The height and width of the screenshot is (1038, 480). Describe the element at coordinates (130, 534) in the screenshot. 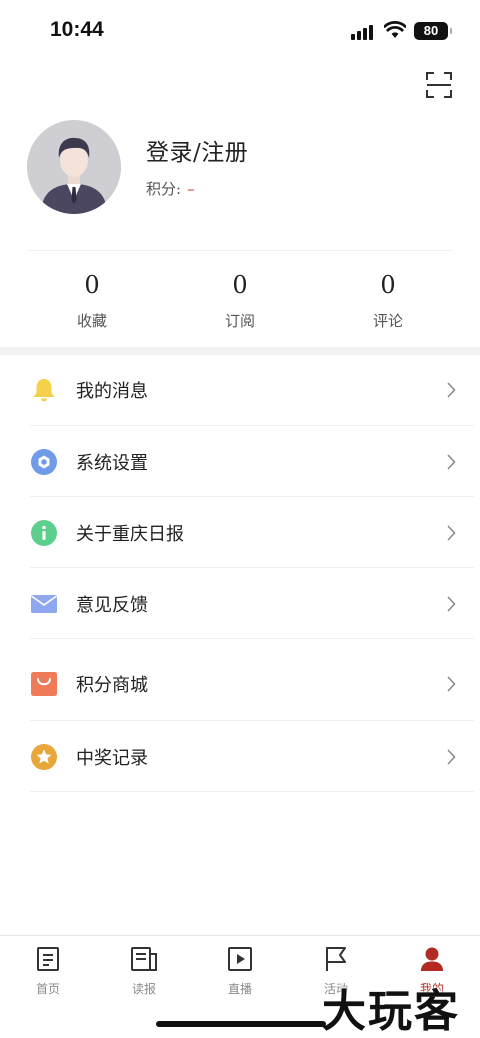

I see `menu-label: 关于重庆日报` at that location.